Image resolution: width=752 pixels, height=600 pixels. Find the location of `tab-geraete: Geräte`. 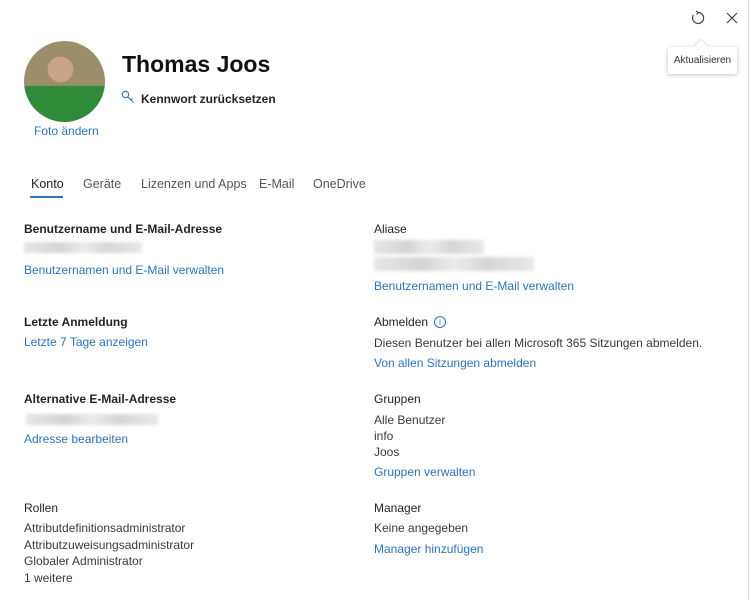

tab-geraete: Geräte is located at coordinates (102, 184).